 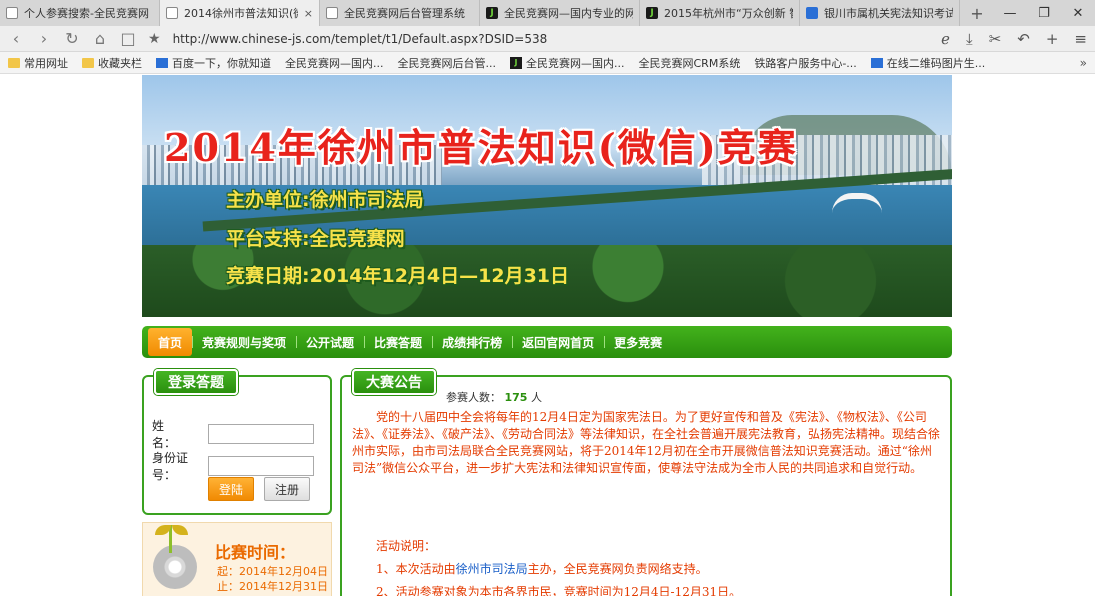 I want to click on browser-tab: 全民竞赛网后台管理系统, so click(x=400, y=13).